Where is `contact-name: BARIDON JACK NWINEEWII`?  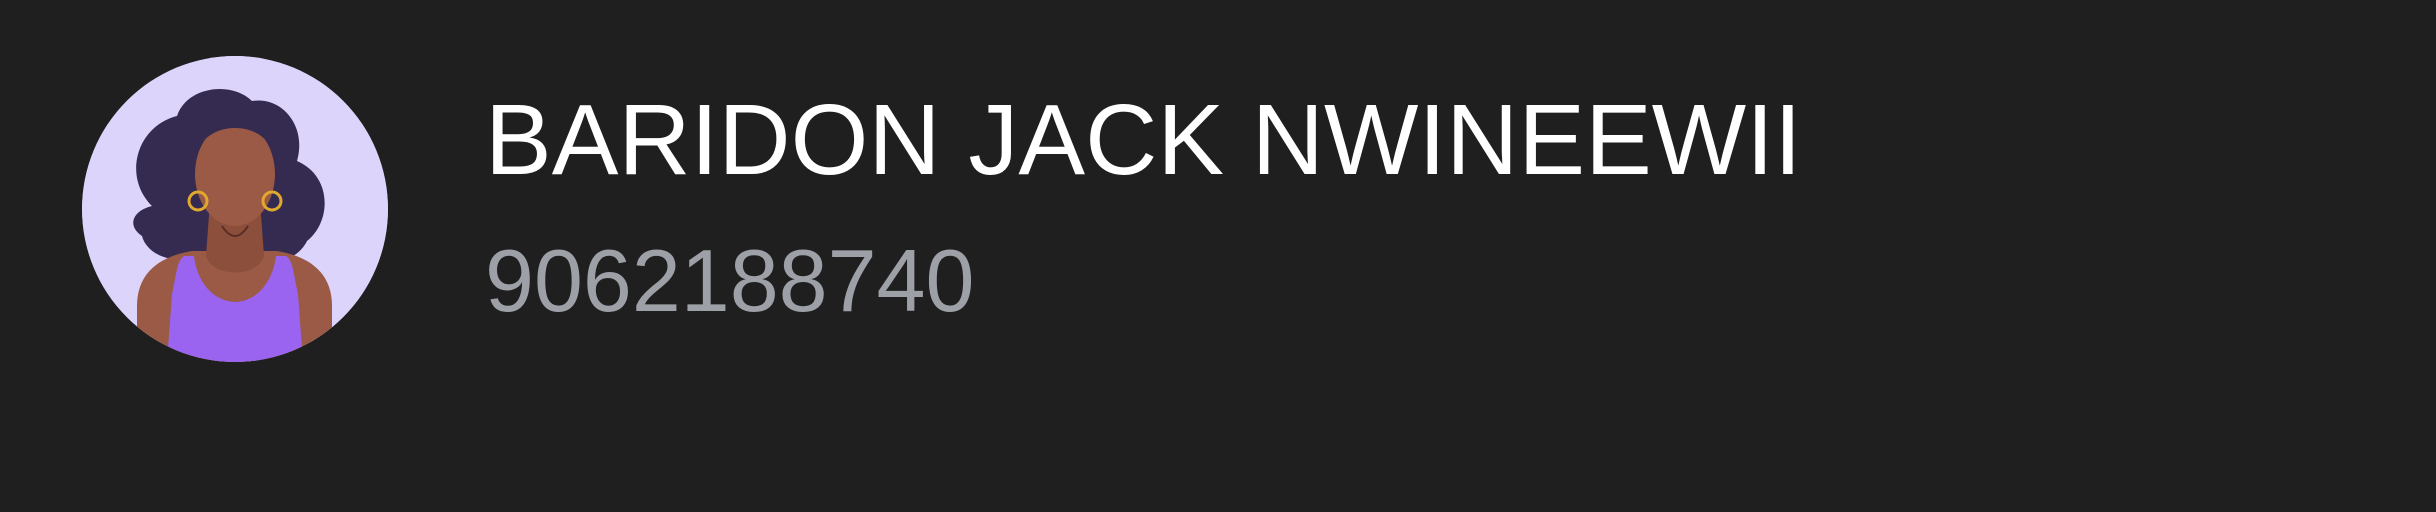
contact-name: BARIDON JACK NWINEEWII is located at coordinates (1143, 140).